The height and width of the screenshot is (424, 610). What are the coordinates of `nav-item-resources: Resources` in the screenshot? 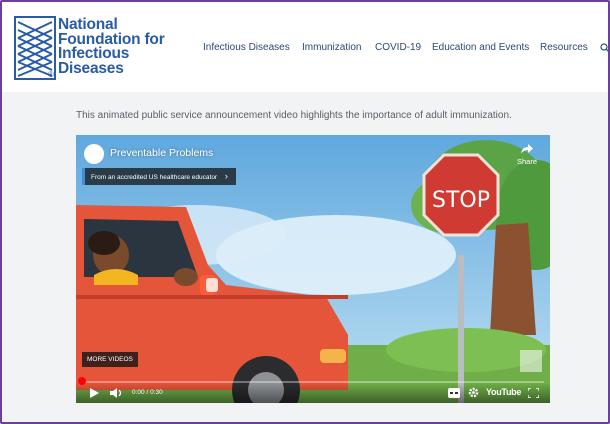 It's located at (564, 47).